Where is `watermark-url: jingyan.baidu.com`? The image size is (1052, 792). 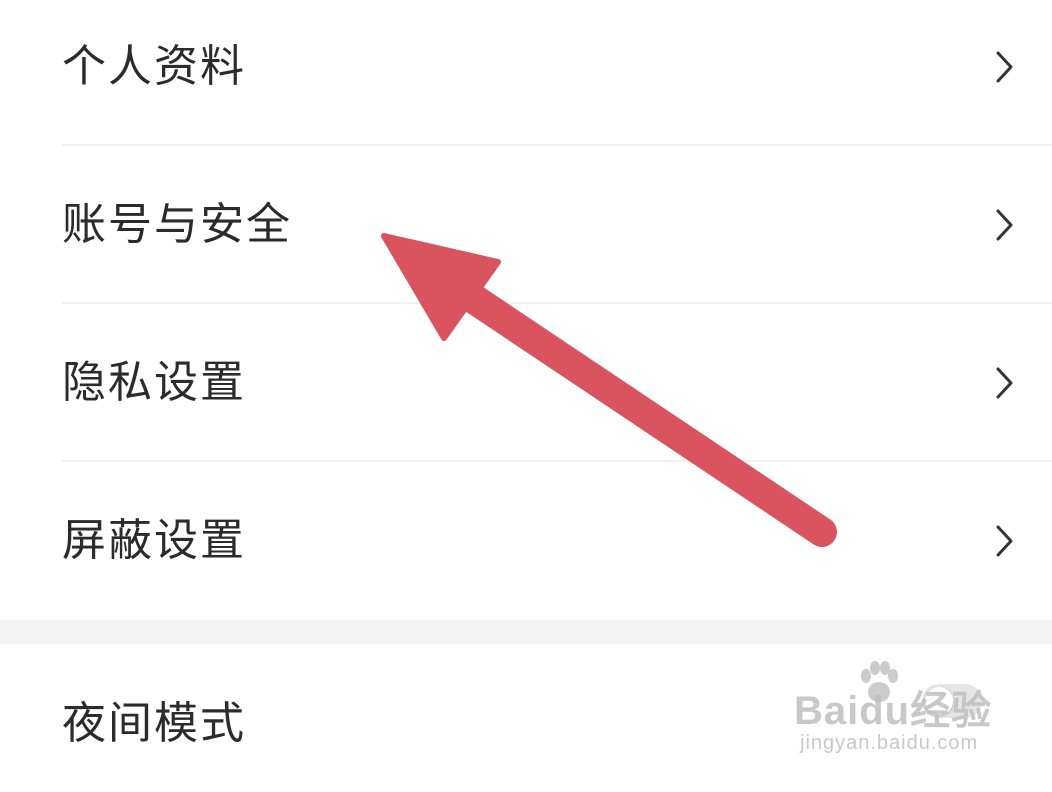 watermark-url: jingyan.baidu.com is located at coordinates (889, 743).